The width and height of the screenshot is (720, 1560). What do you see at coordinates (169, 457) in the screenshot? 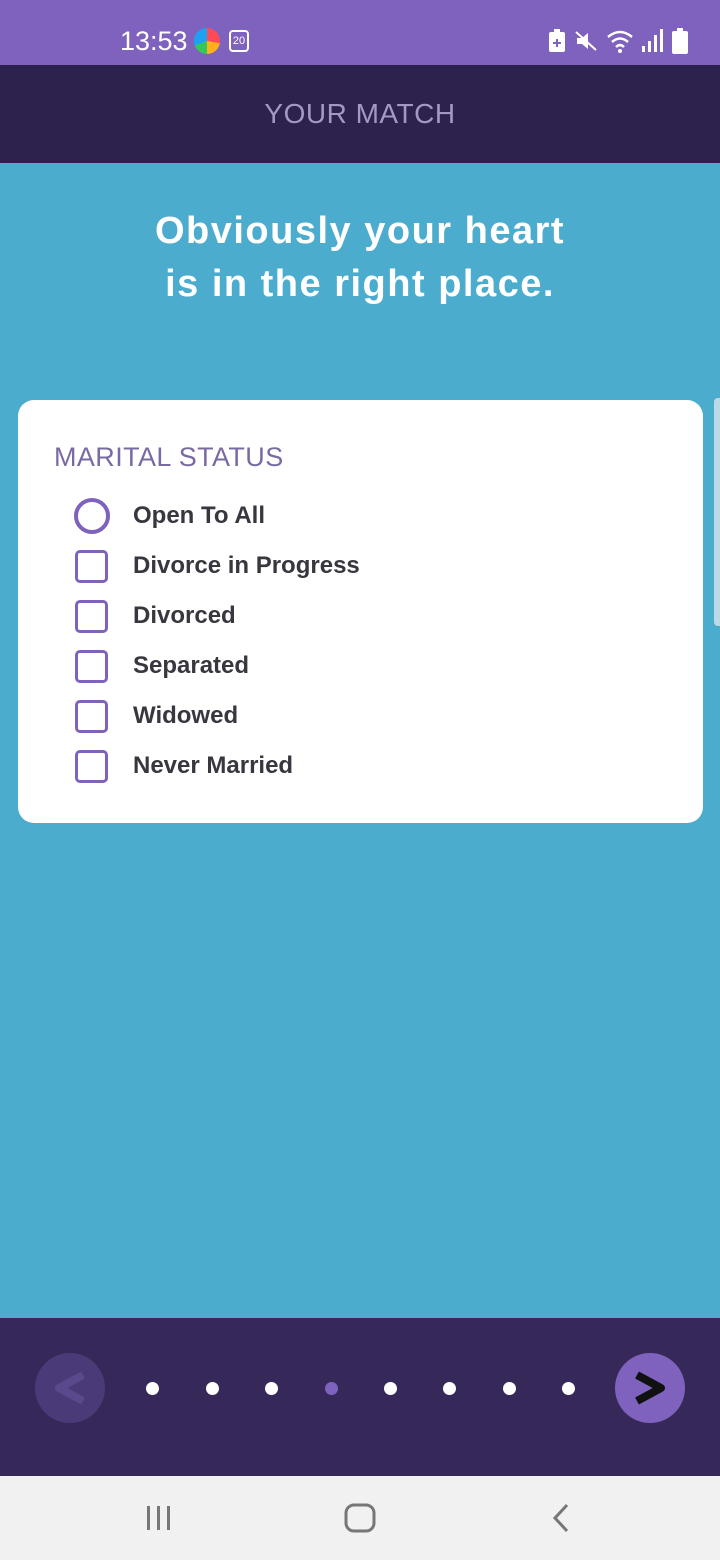
I see `section-label: MARITAL STATUS` at bounding box center [169, 457].